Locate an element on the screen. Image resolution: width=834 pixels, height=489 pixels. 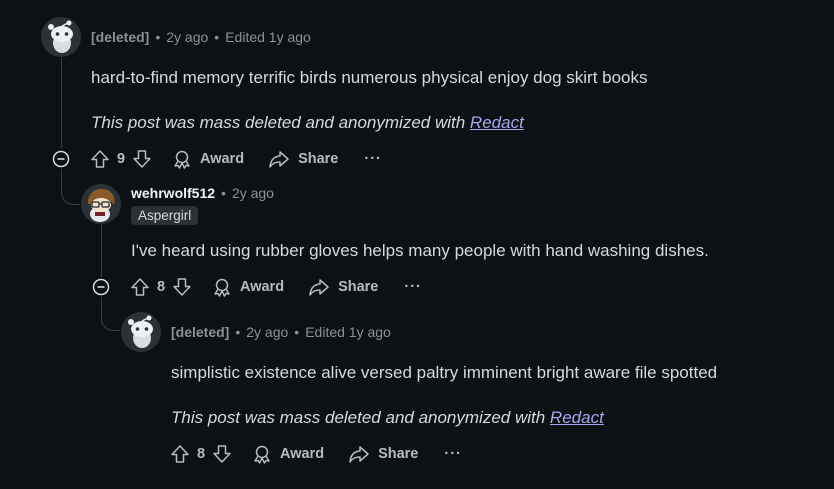
snoo-custom-avatar-icon is located at coordinates (101, 204).